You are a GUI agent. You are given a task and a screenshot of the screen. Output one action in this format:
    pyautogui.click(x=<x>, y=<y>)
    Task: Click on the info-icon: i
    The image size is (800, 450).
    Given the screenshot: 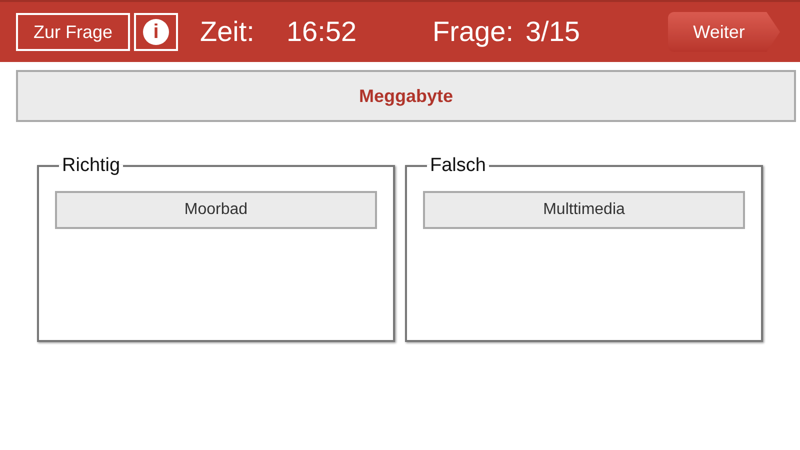 What is the action you would take?
    pyautogui.click(x=156, y=32)
    